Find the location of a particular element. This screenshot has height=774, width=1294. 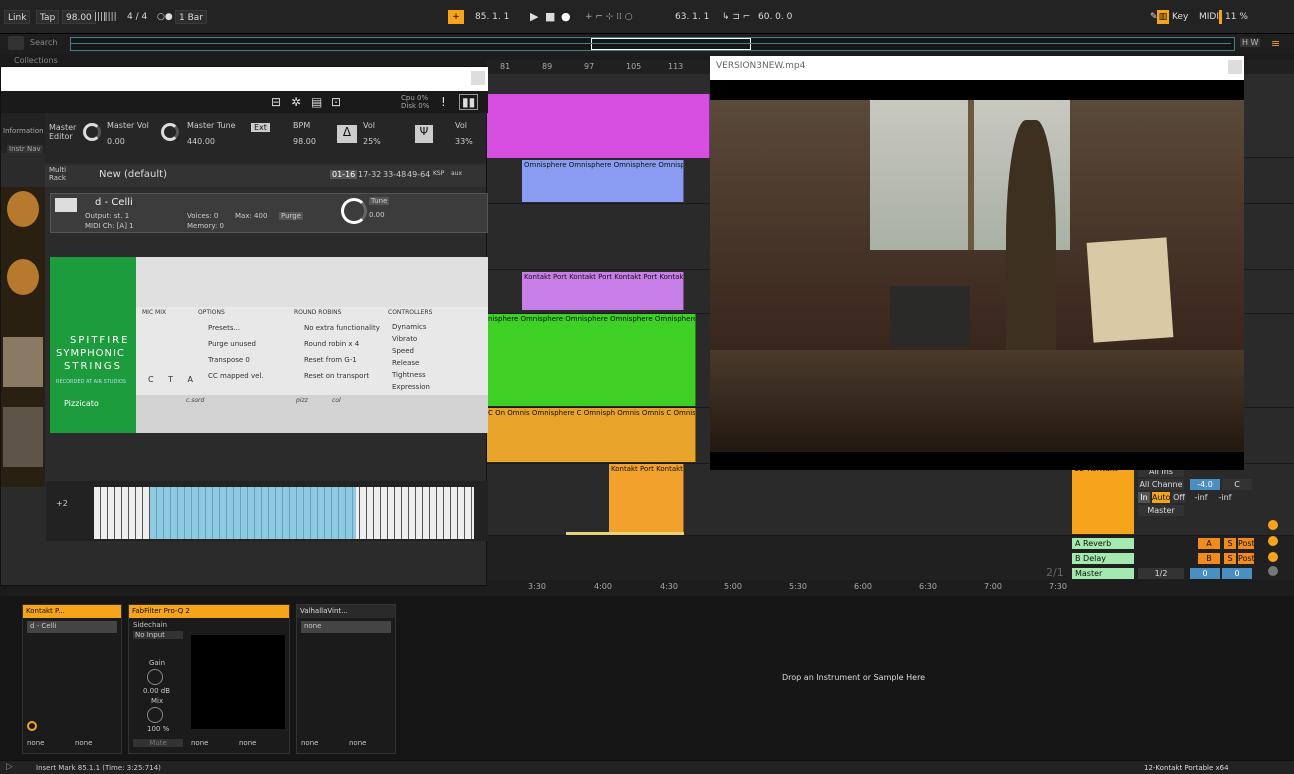

collections-label: Collections is located at coordinates (36, 60).